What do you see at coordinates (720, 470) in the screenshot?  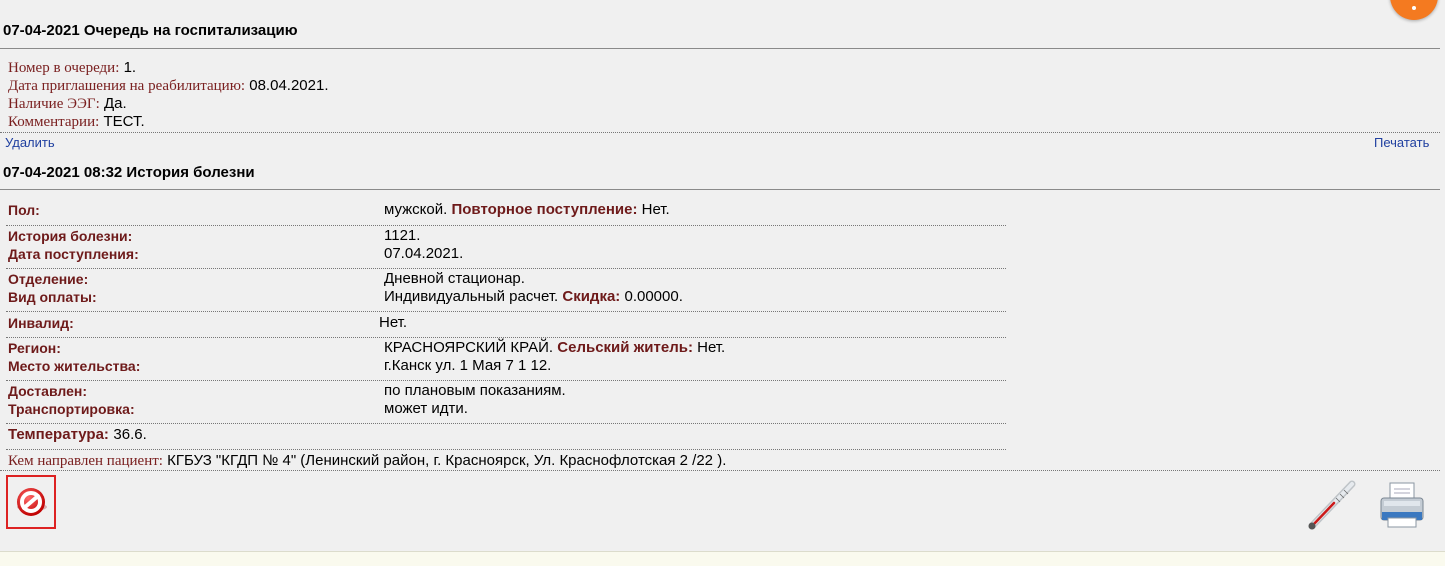 I see `history-bottom-divider` at bounding box center [720, 470].